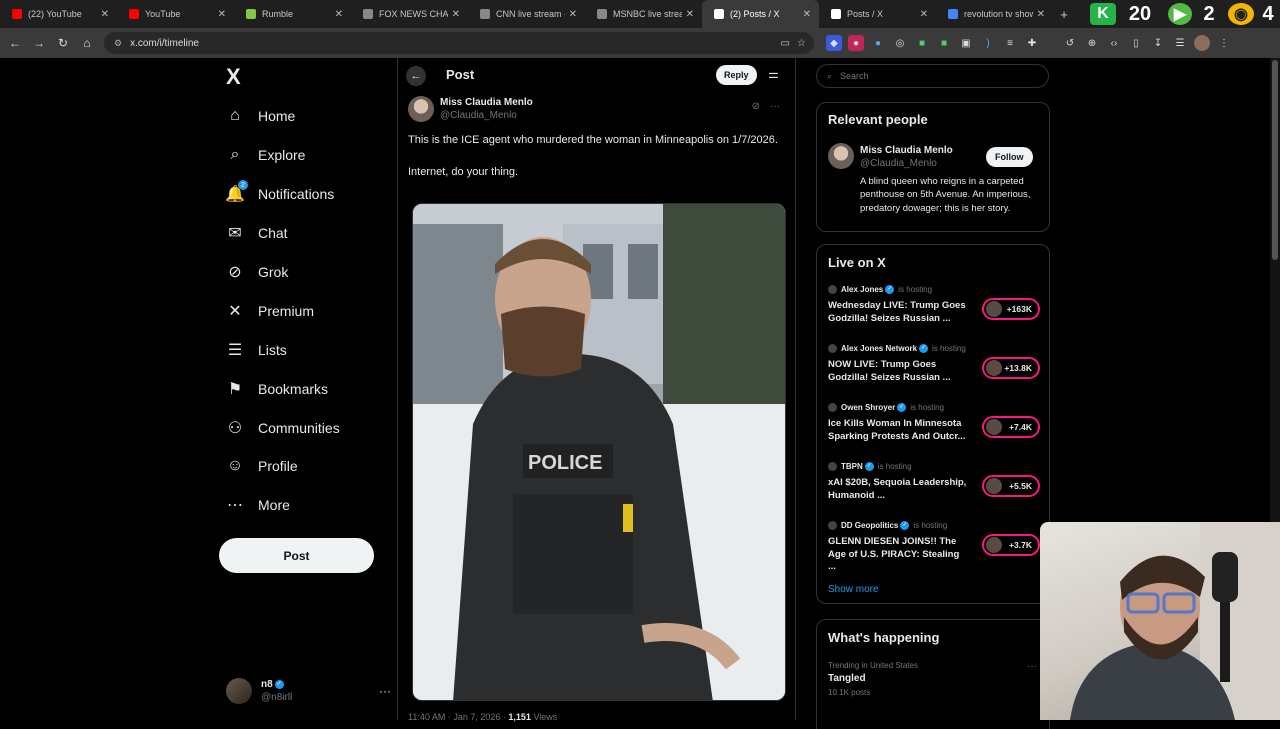 Image resolution: width=1280 pixels, height=729 pixels. Describe the element at coordinates (966, 43) in the screenshot. I see `extension-icon-7: ▣` at that location.